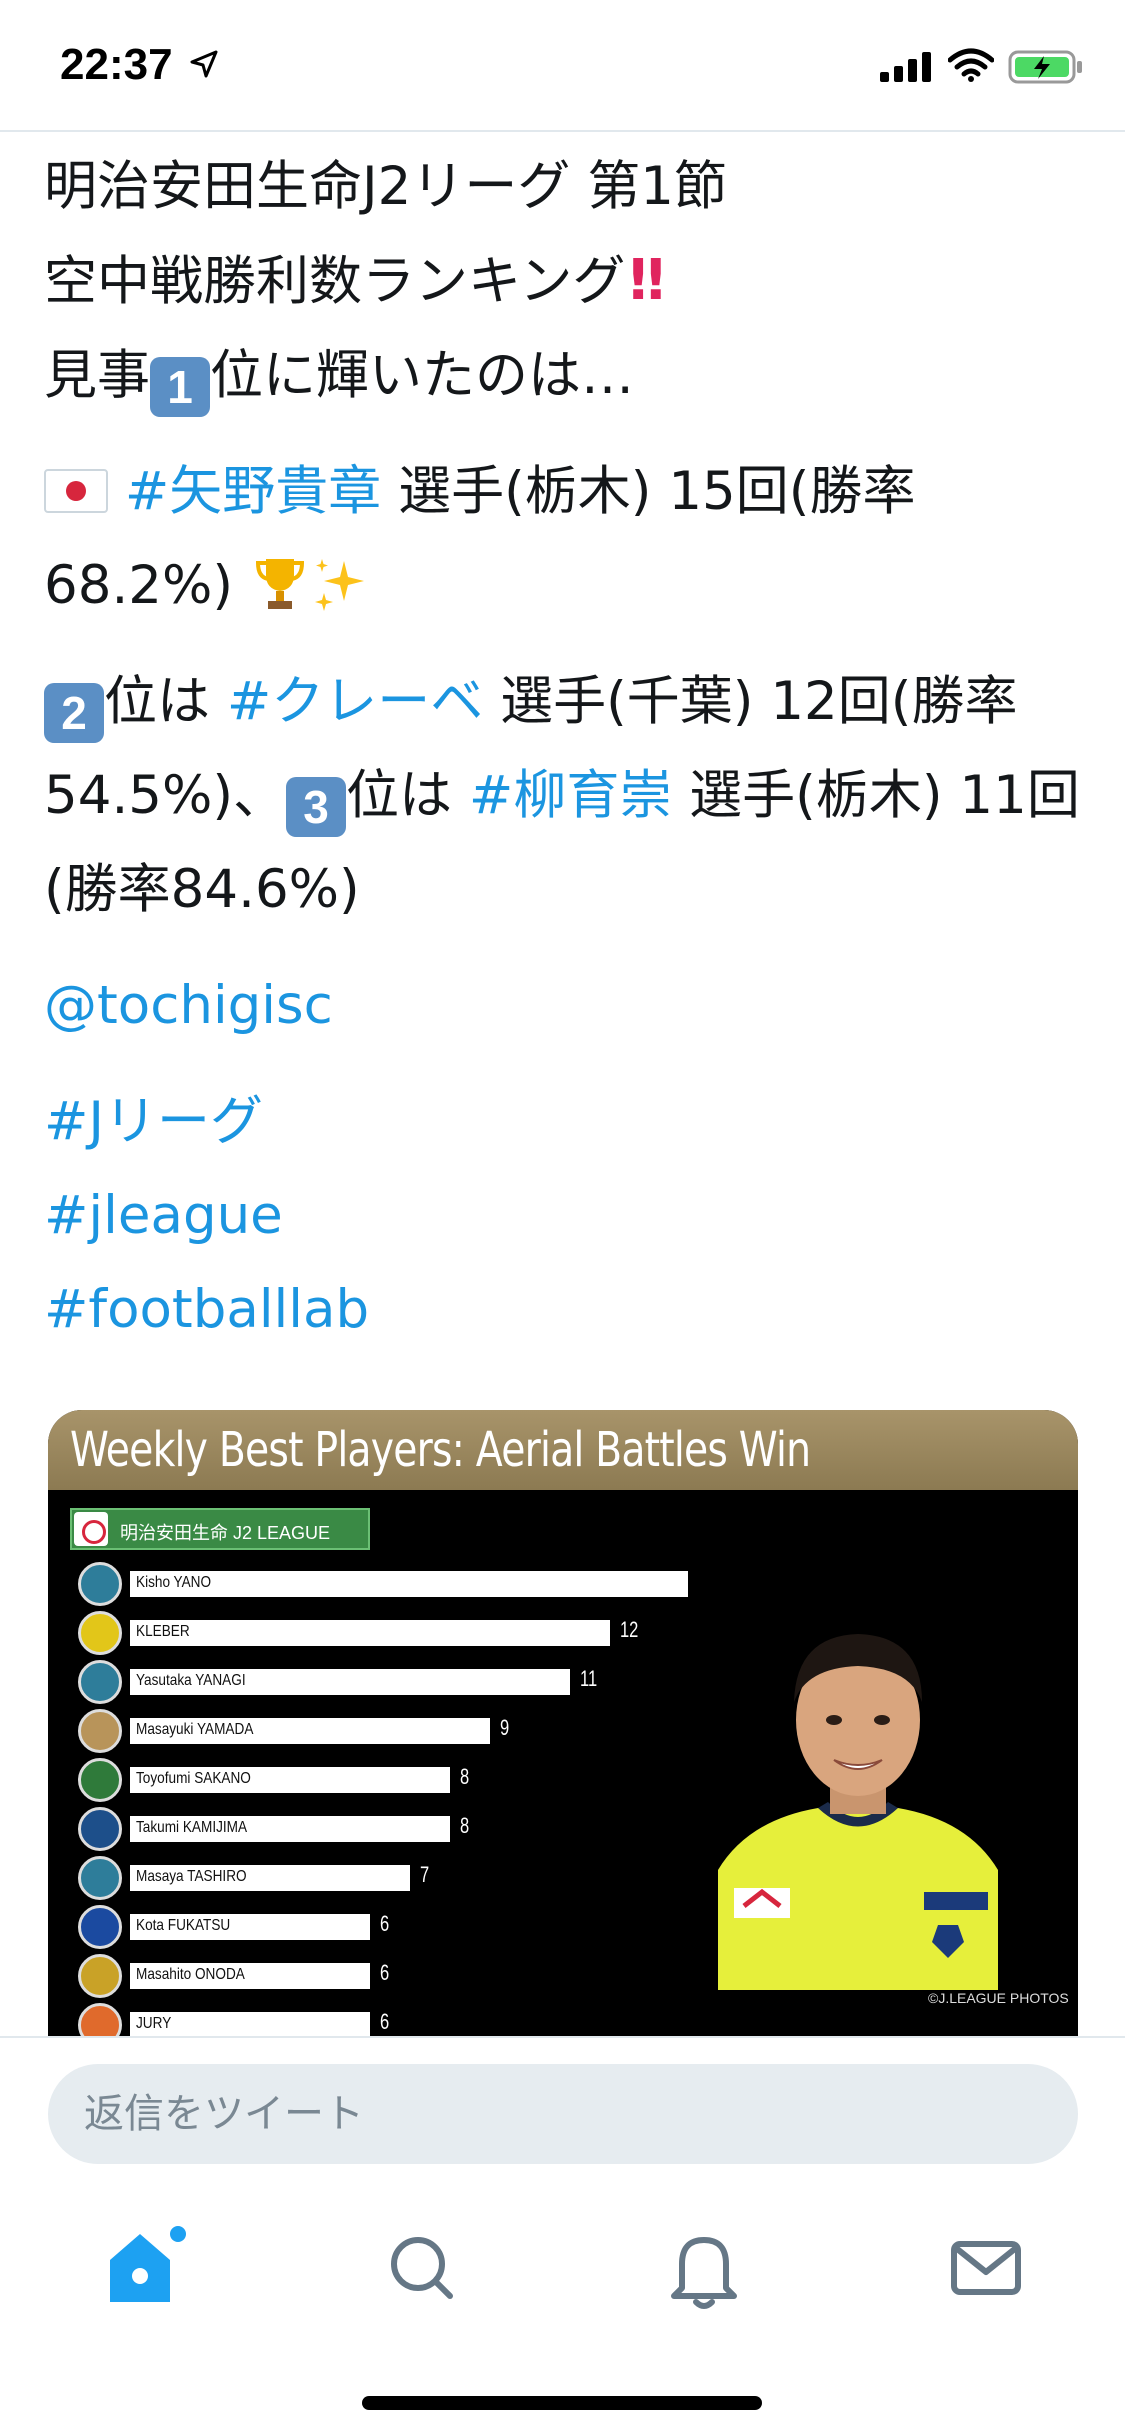 This screenshot has width=1125, height=2436. I want to click on player-value: 9, so click(505, 1727).